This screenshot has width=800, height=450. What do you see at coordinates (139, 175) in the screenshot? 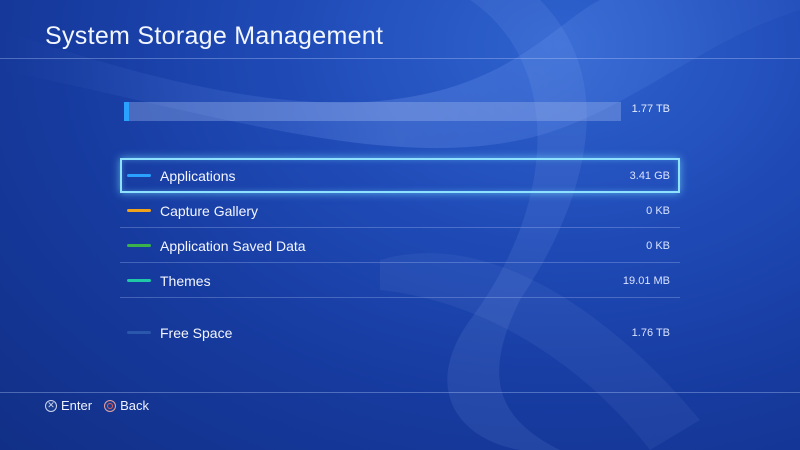
I see `applications-color-swatch` at bounding box center [139, 175].